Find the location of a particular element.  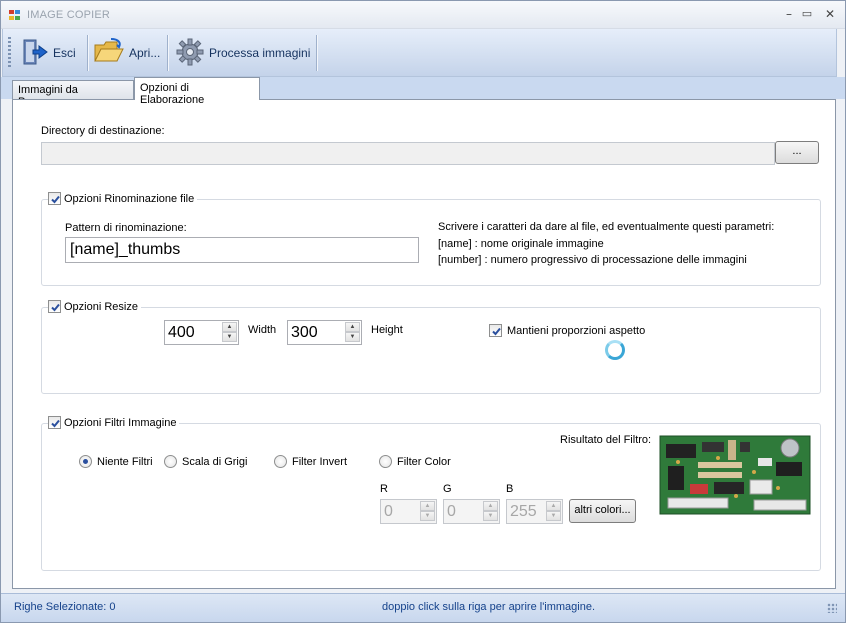

process-images-button: Processa immagini is located at coordinates (242, 53).